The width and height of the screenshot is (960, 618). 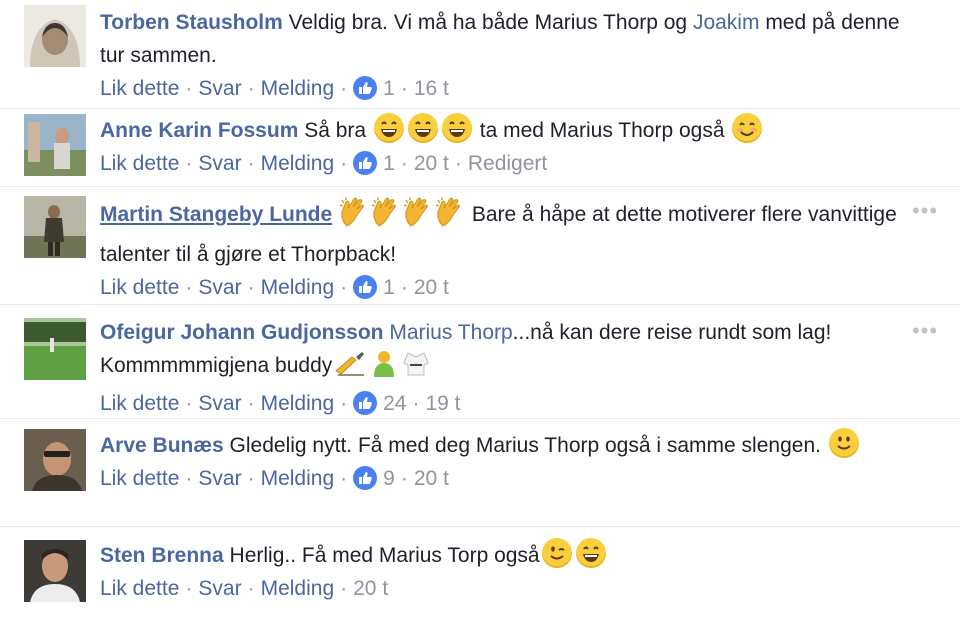 What do you see at coordinates (450, 332) in the screenshot?
I see `mention-link: Marius Thorp` at bounding box center [450, 332].